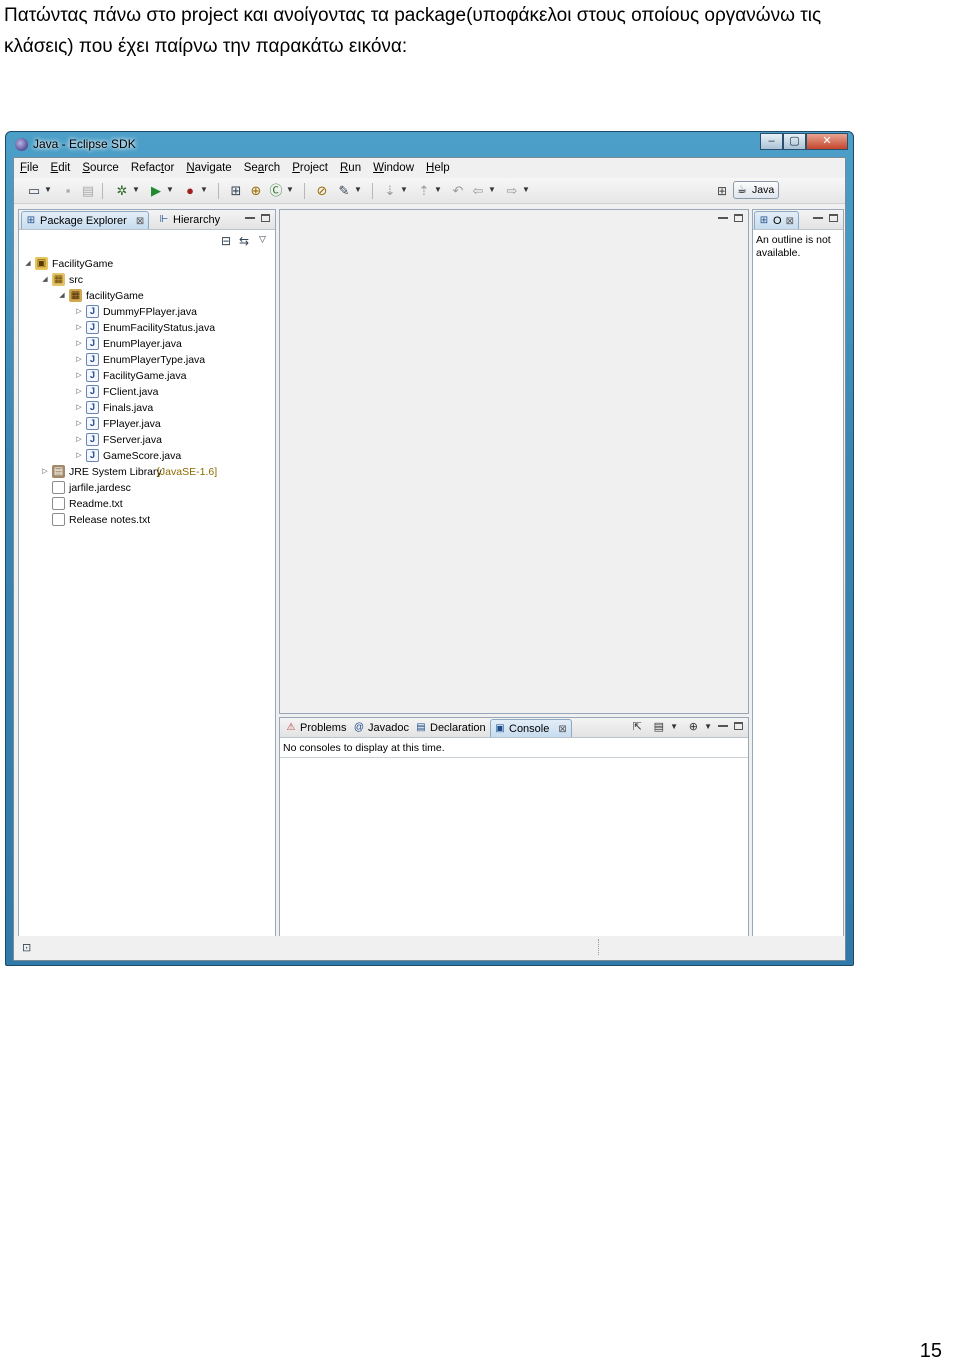  What do you see at coordinates (189, 220) in the screenshot?
I see `tab-hierarchy: ⊩ Hierarchy` at bounding box center [189, 220].